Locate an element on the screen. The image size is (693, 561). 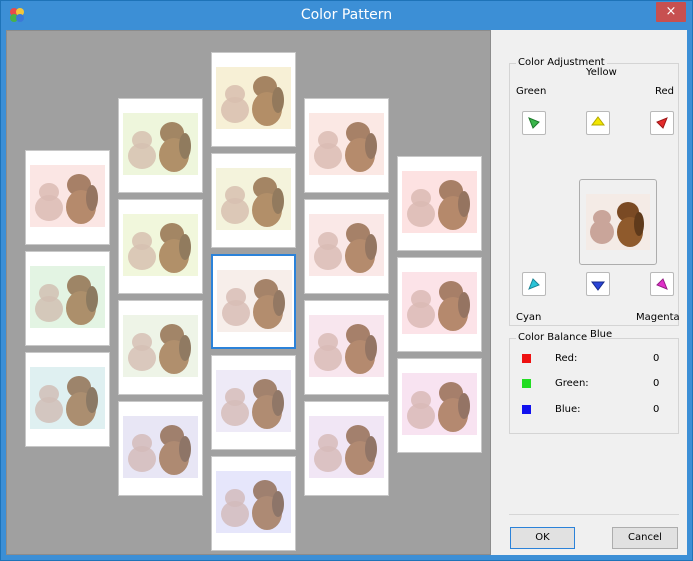
blue-balance-value: 0 is located at coordinates (656, 409).